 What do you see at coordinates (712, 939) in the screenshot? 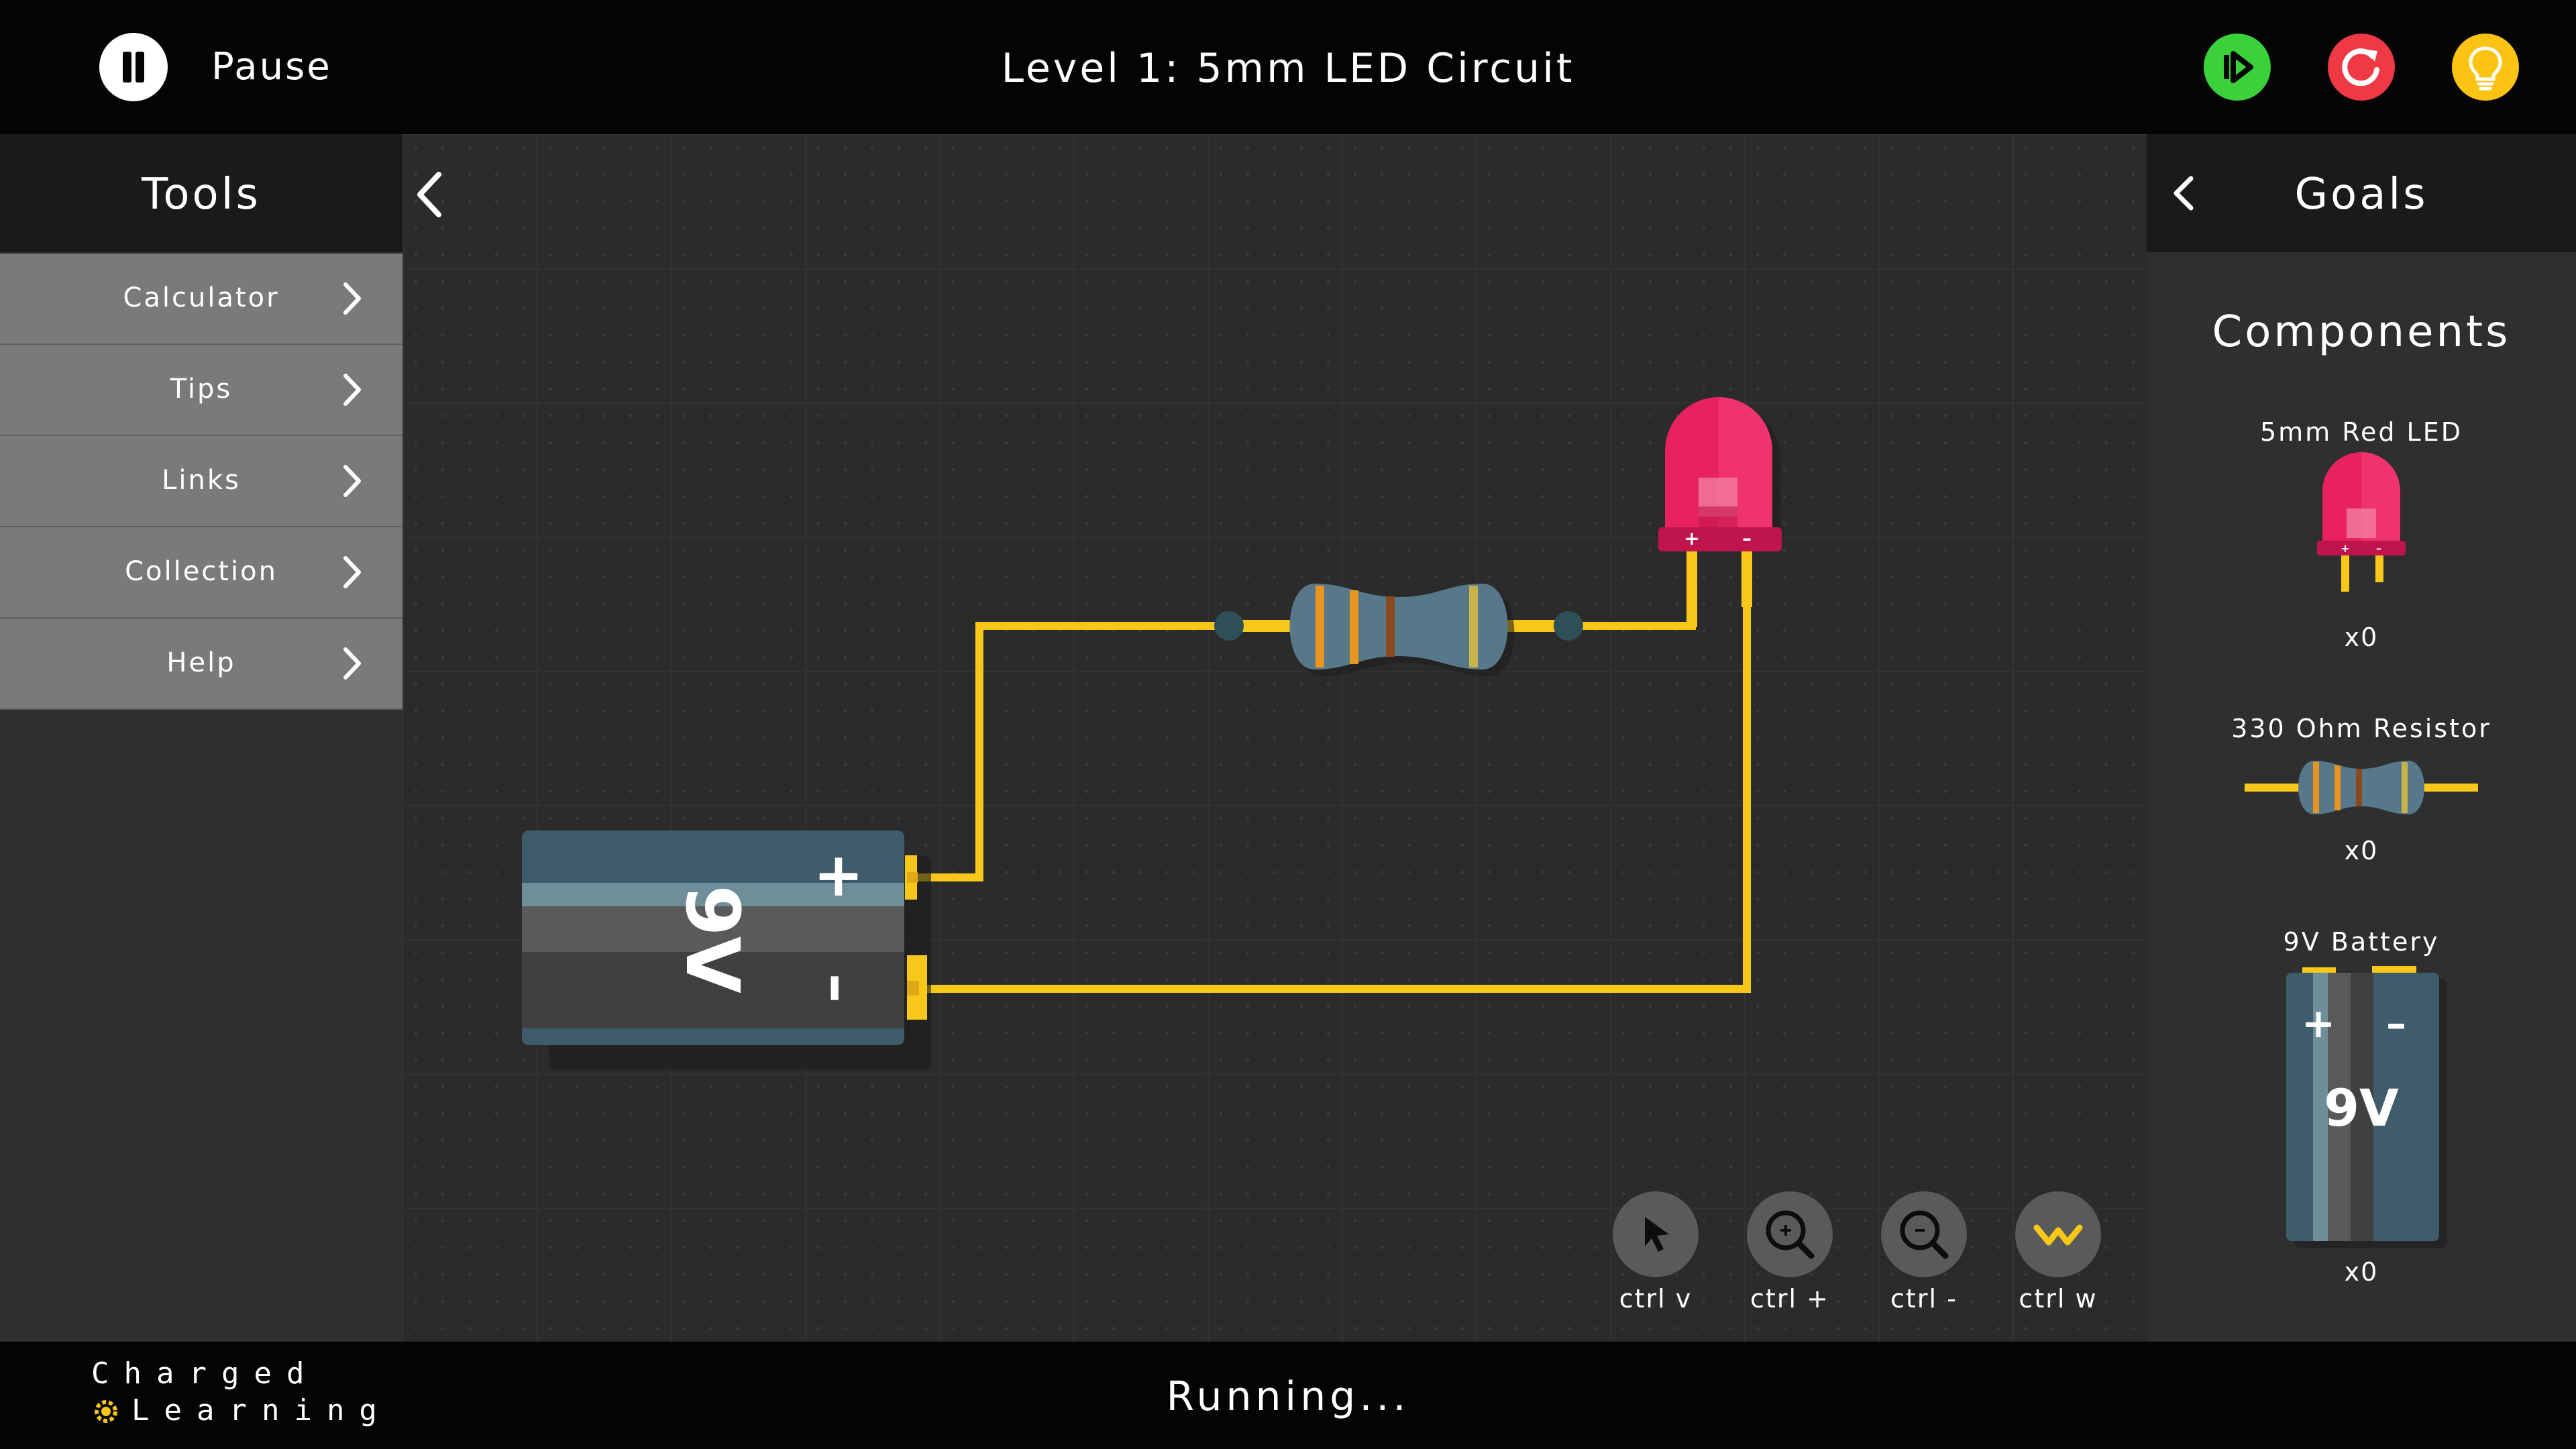
I see `battery-voltage-label: 9V` at bounding box center [712, 939].